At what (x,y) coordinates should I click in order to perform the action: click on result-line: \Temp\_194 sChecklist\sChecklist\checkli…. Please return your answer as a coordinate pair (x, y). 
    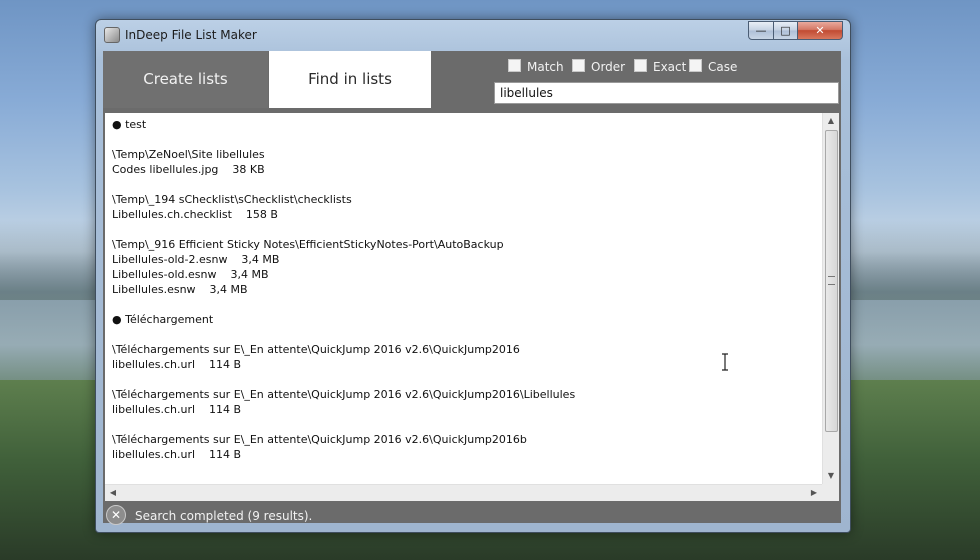
    Looking at the image, I should click on (462, 199).